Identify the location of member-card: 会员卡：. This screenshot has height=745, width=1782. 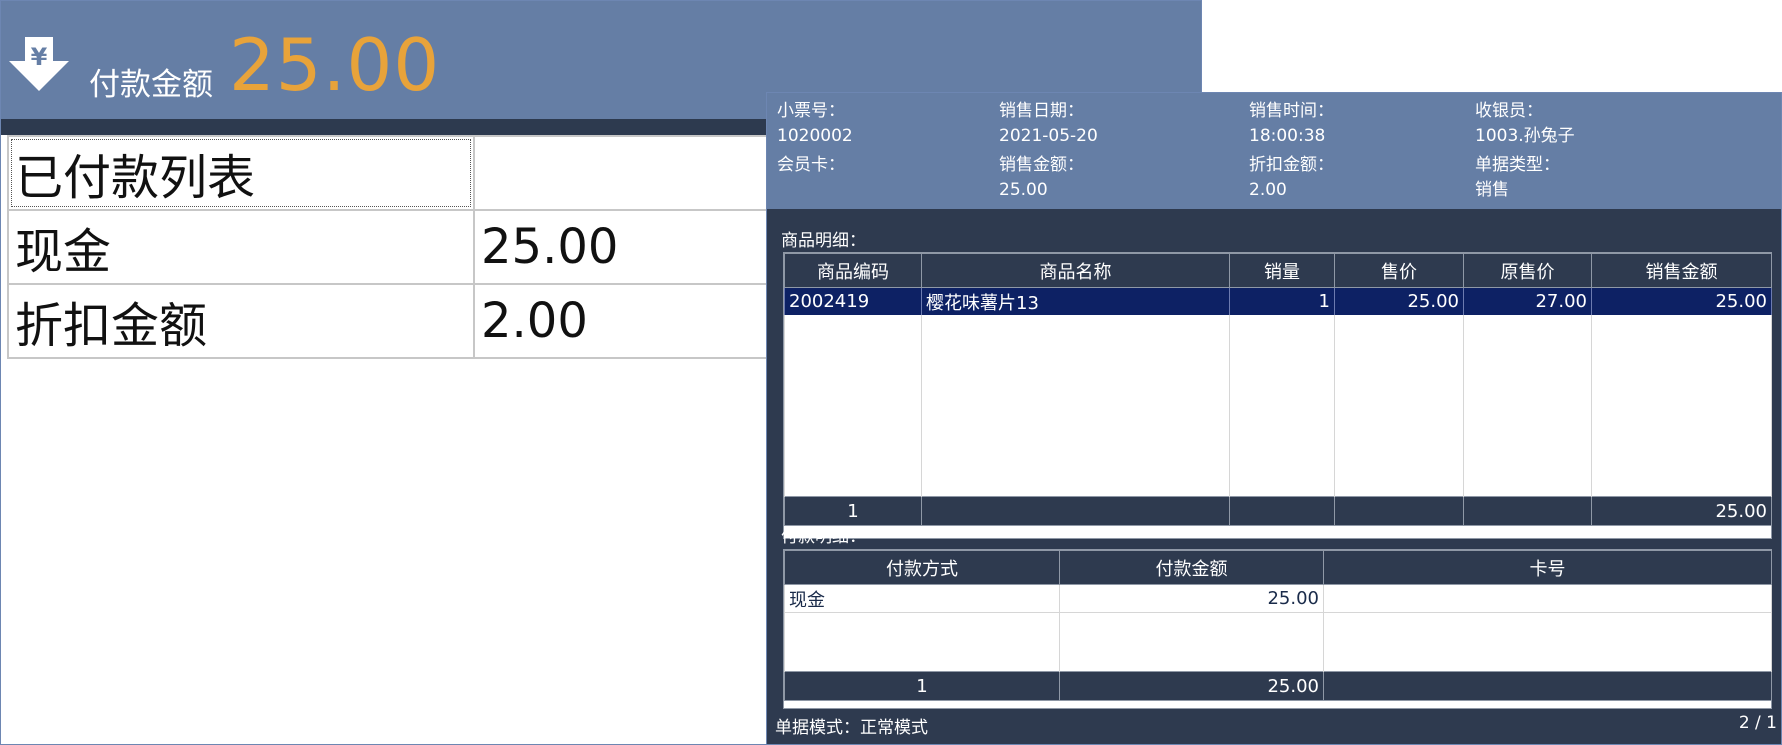
(811, 165).